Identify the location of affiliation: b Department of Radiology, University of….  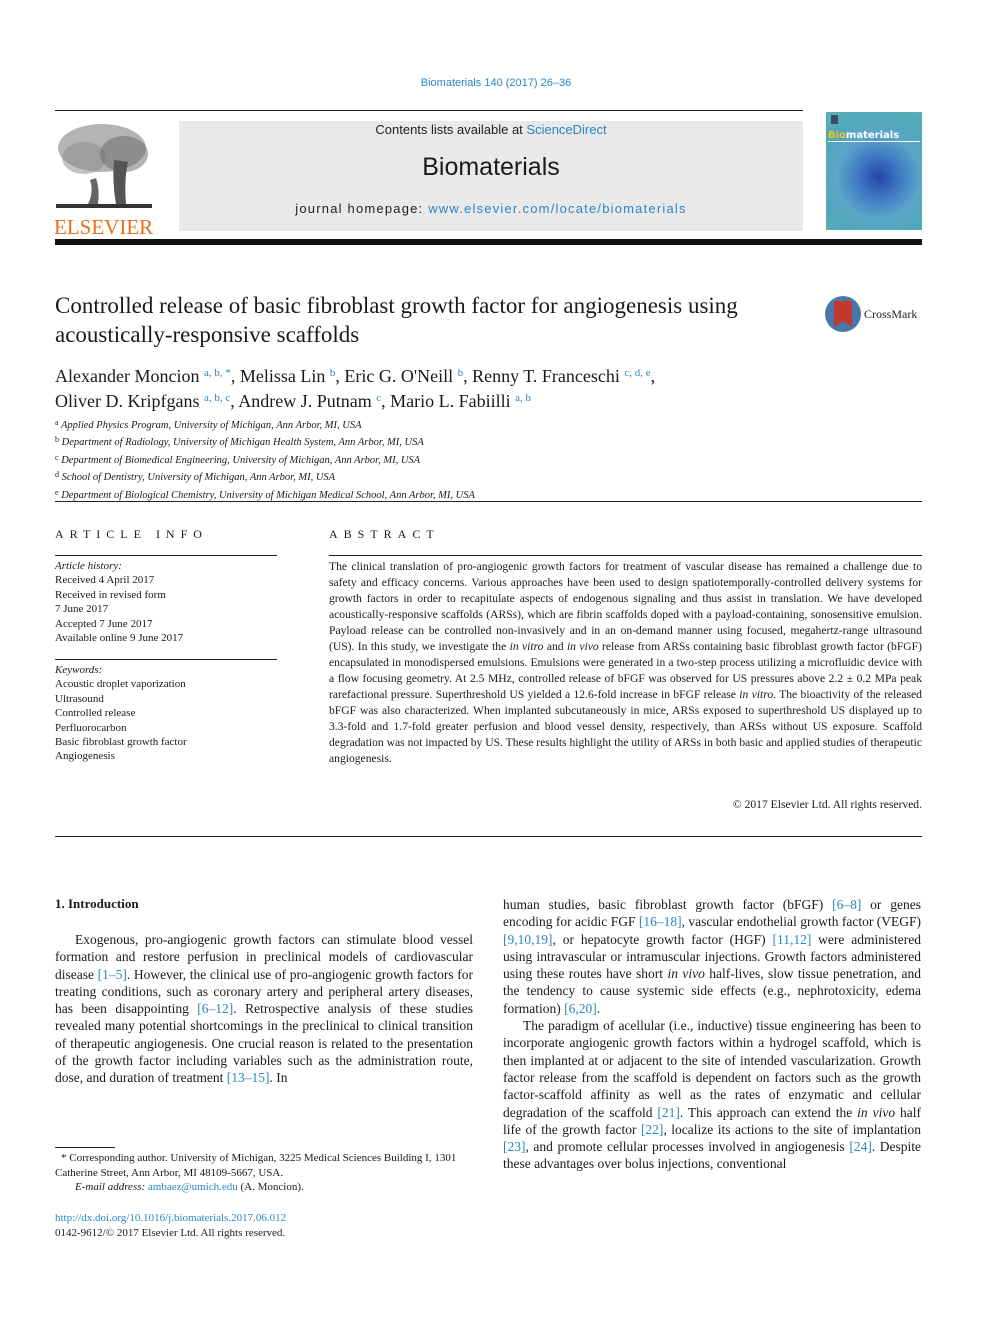
(239, 442).